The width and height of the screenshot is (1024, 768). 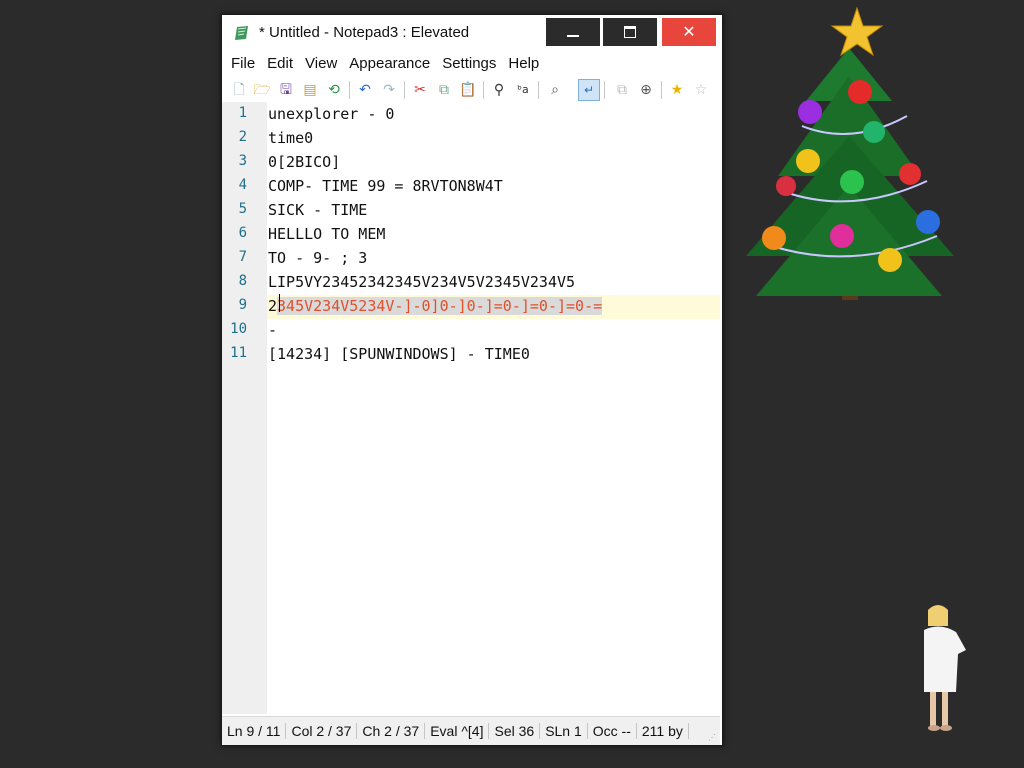 I want to click on zoom-find-icon: ⌕, so click(x=555, y=90).